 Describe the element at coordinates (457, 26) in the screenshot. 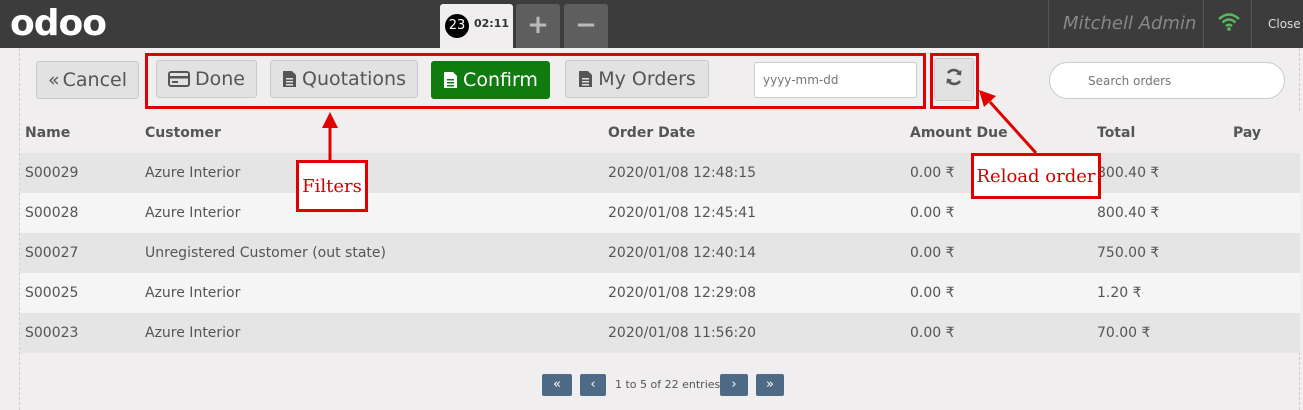

I see `order-number-badge: 23` at that location.